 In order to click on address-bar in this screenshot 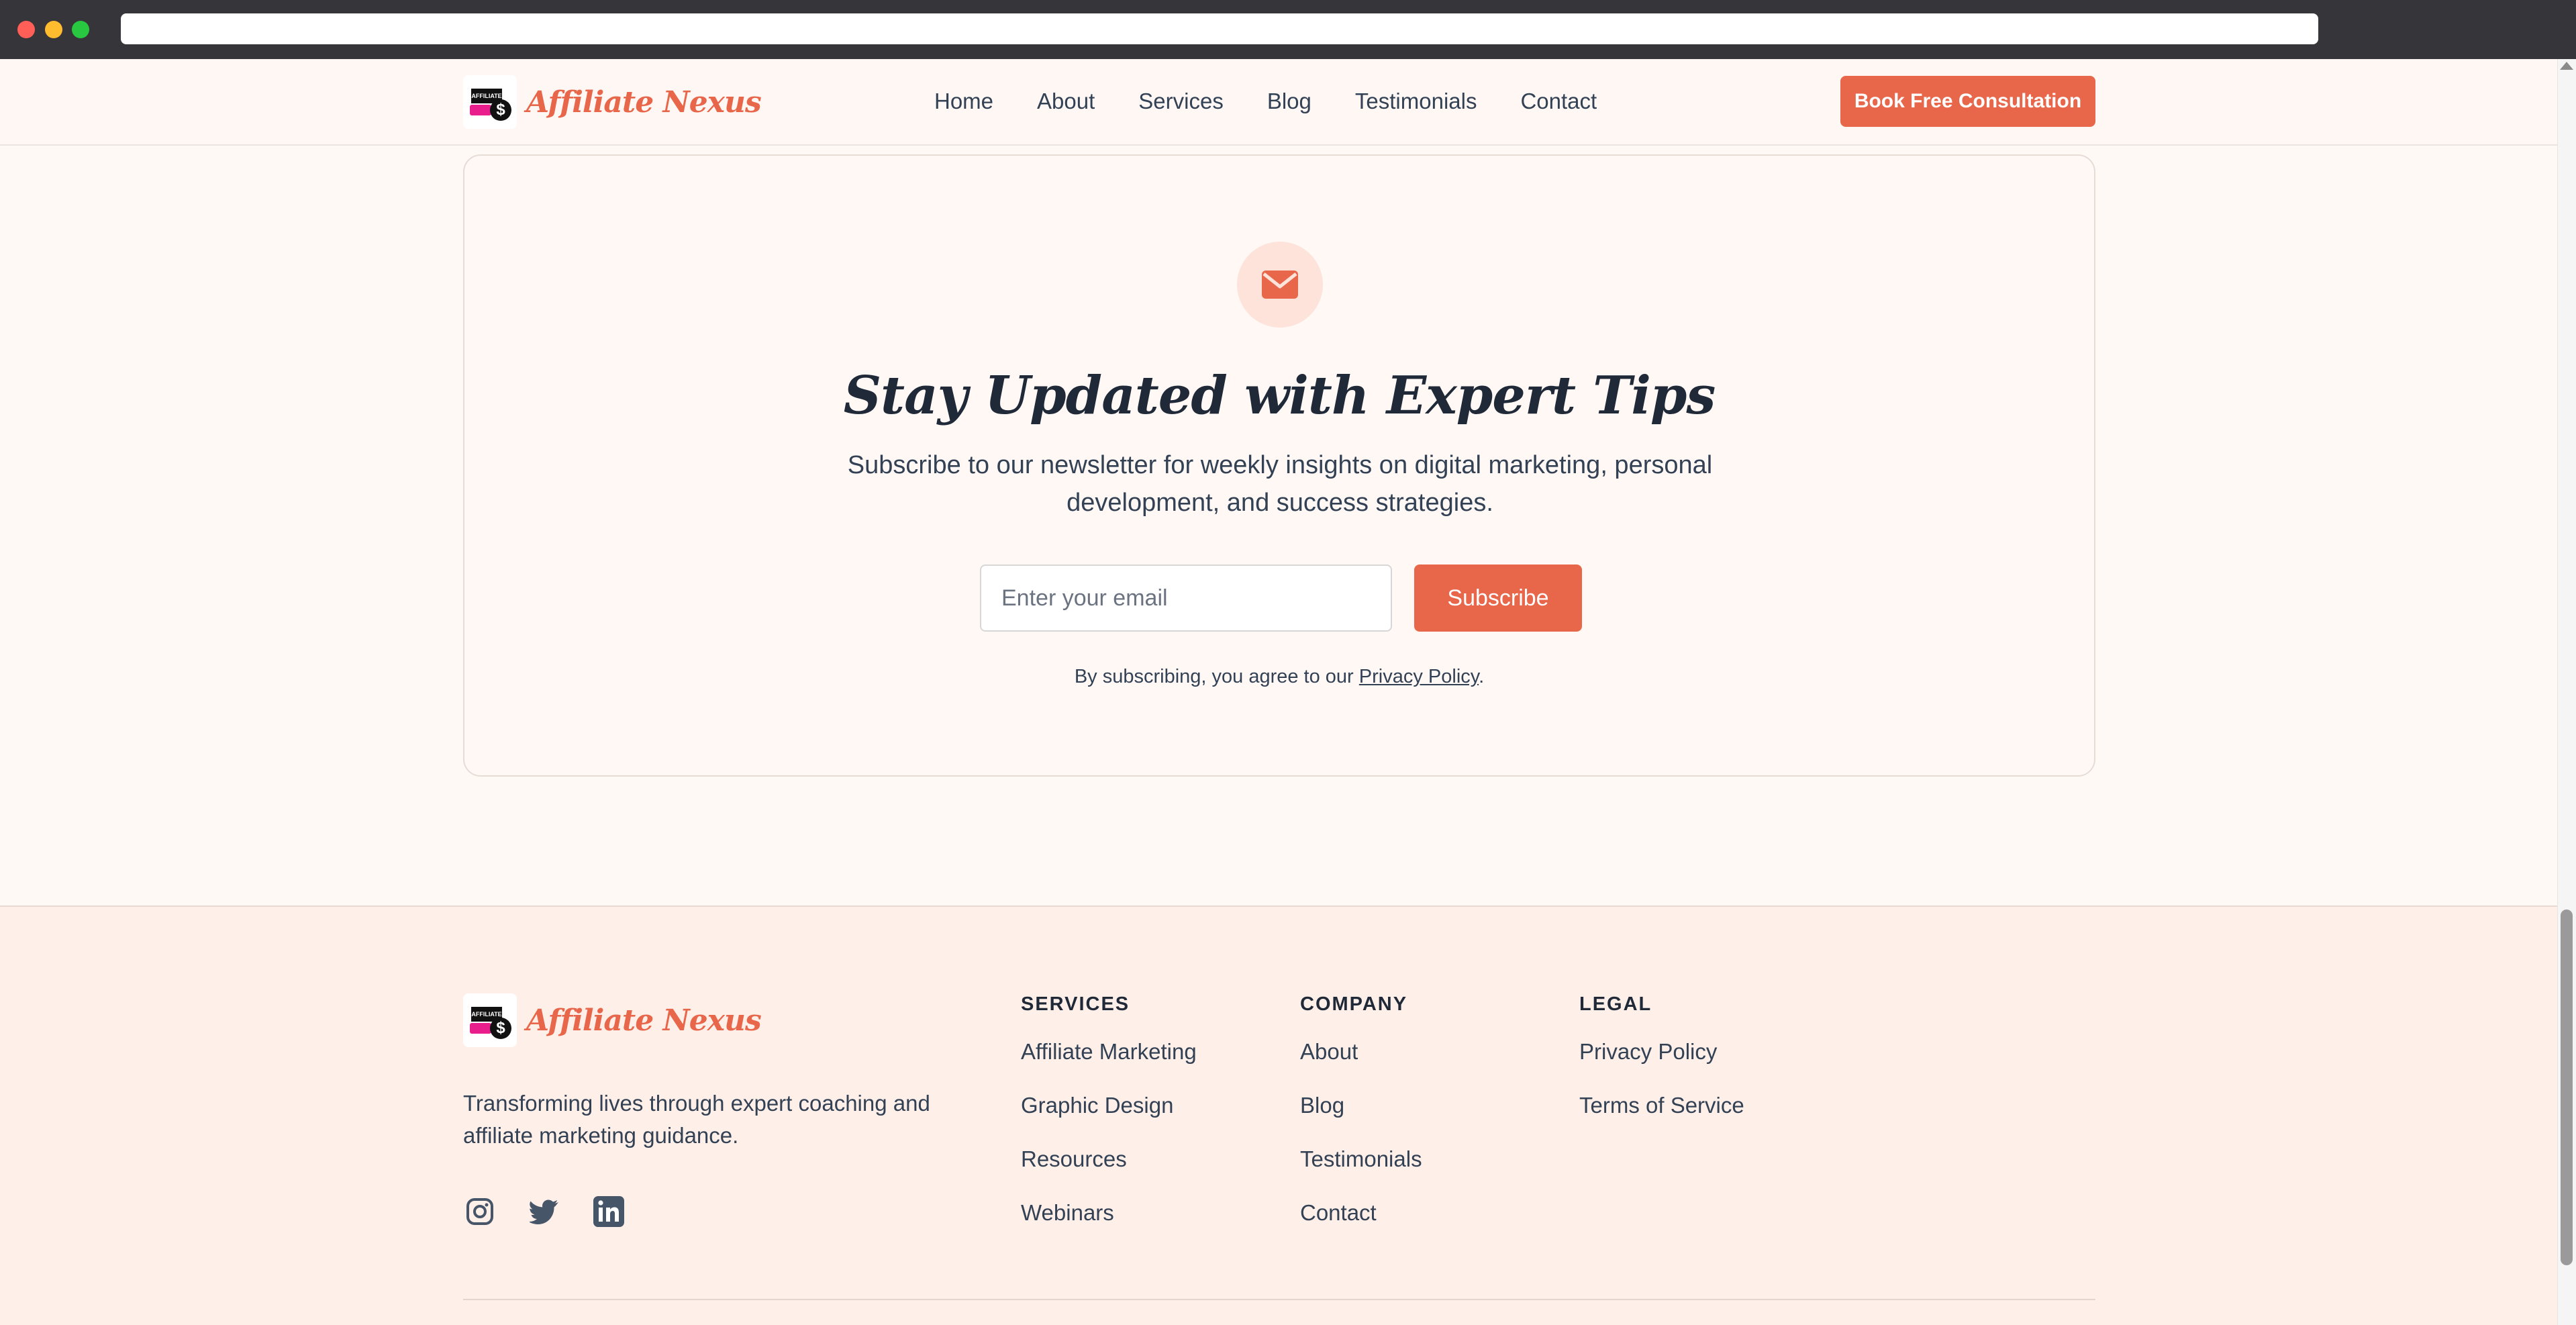, I will do `click(1219, 28)`.